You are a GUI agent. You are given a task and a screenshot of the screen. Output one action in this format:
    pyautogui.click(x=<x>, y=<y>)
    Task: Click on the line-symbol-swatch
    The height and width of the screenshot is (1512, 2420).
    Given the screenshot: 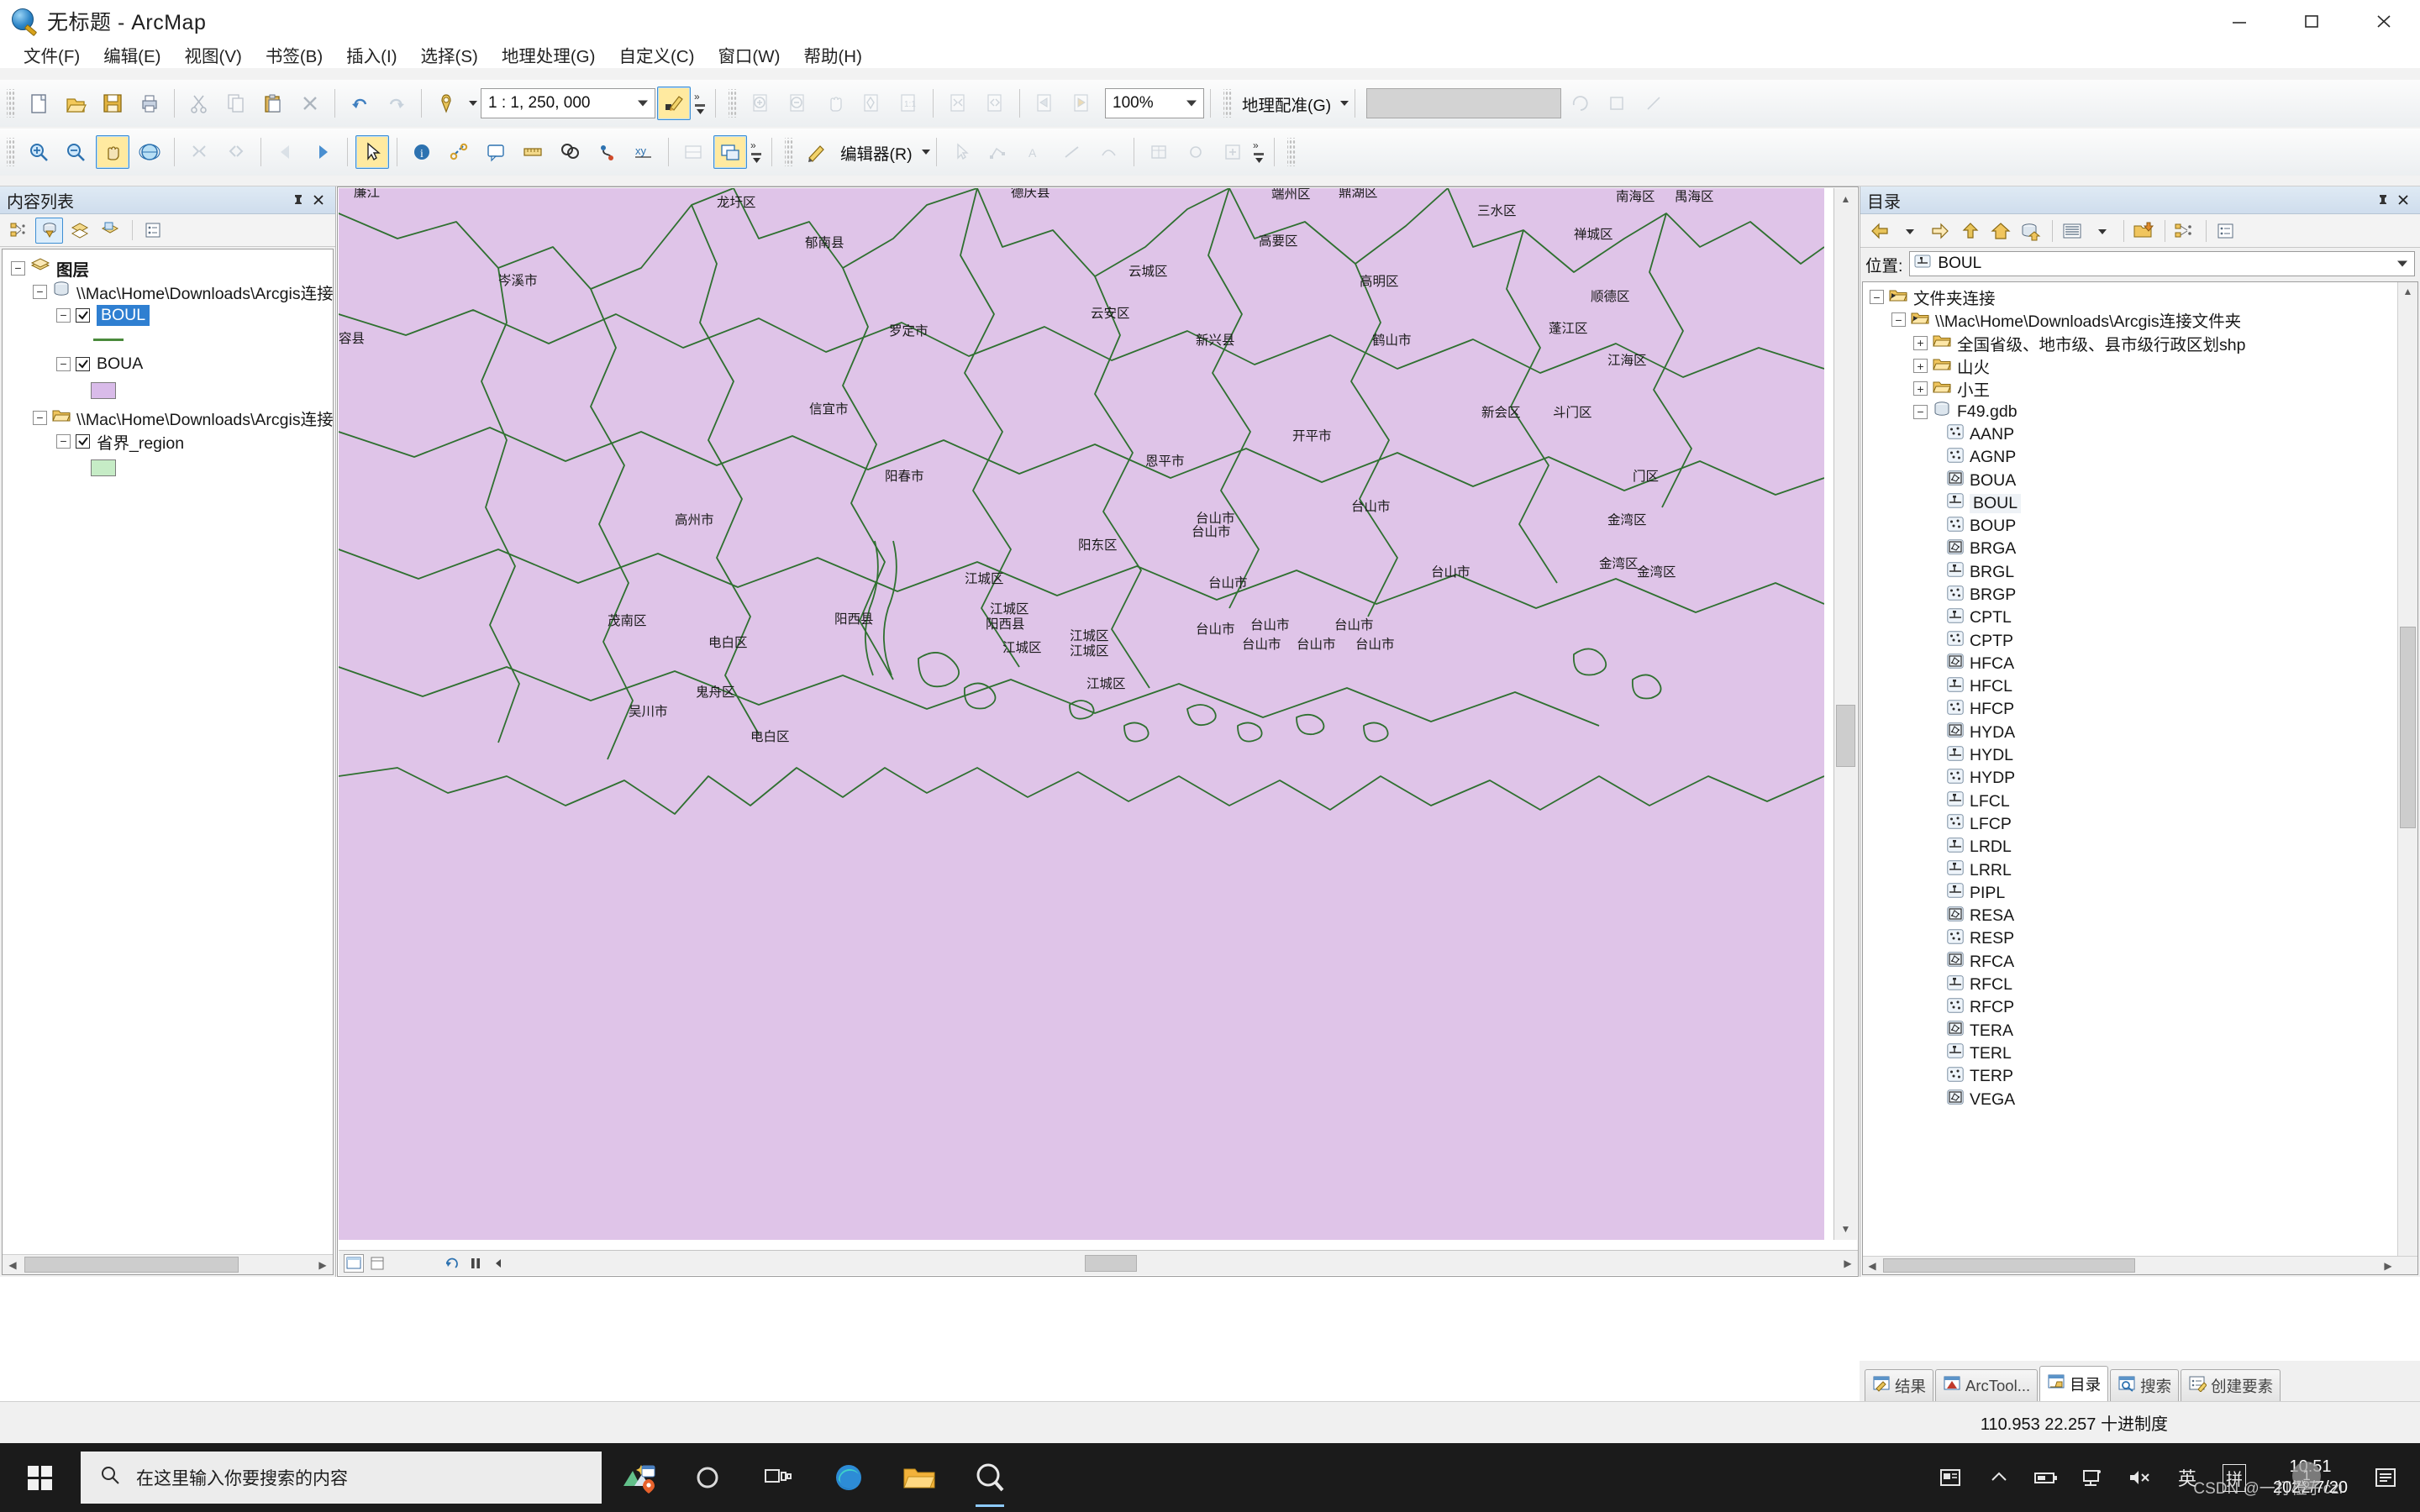 What is the action you would take?
    pyautogui.click(x=109, y=339)
    